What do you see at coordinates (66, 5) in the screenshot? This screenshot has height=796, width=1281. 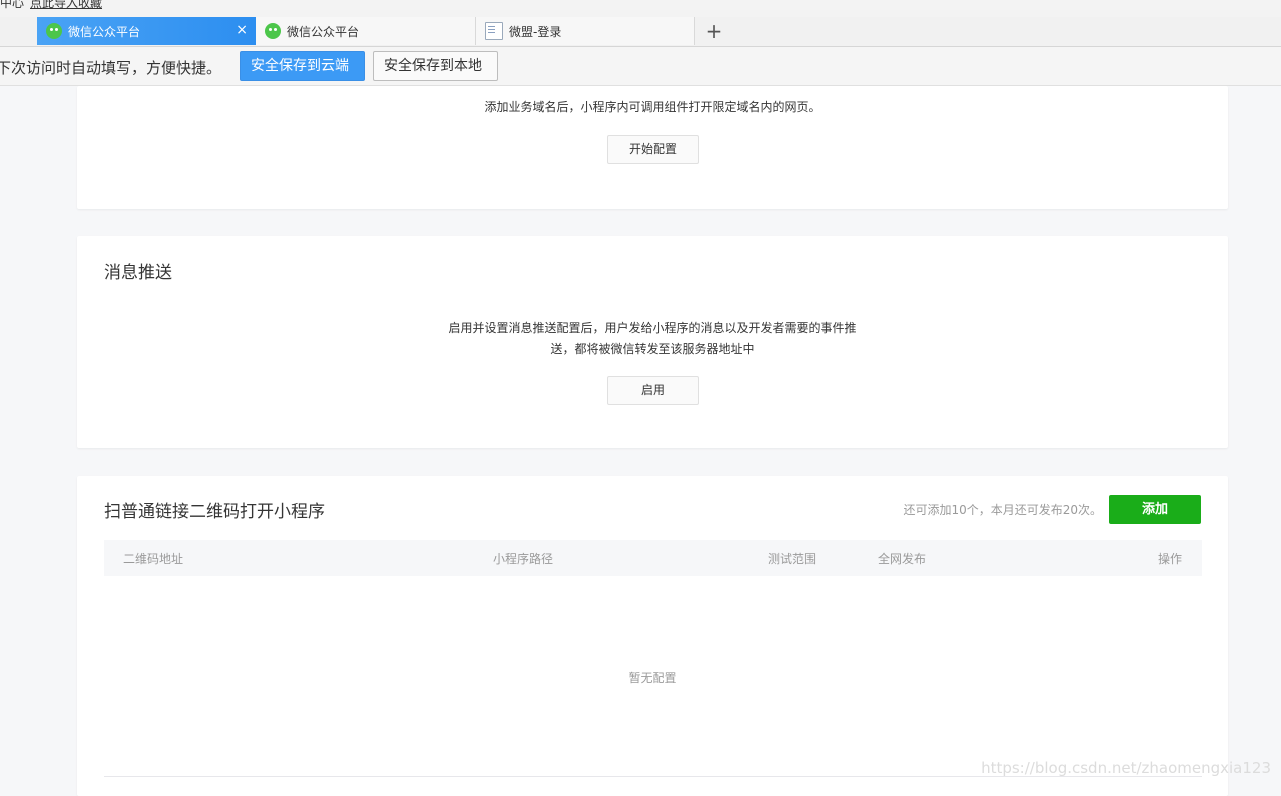 I see `import-bookmarks-link: 点此导入收藏` at bounding box center [66, 5].